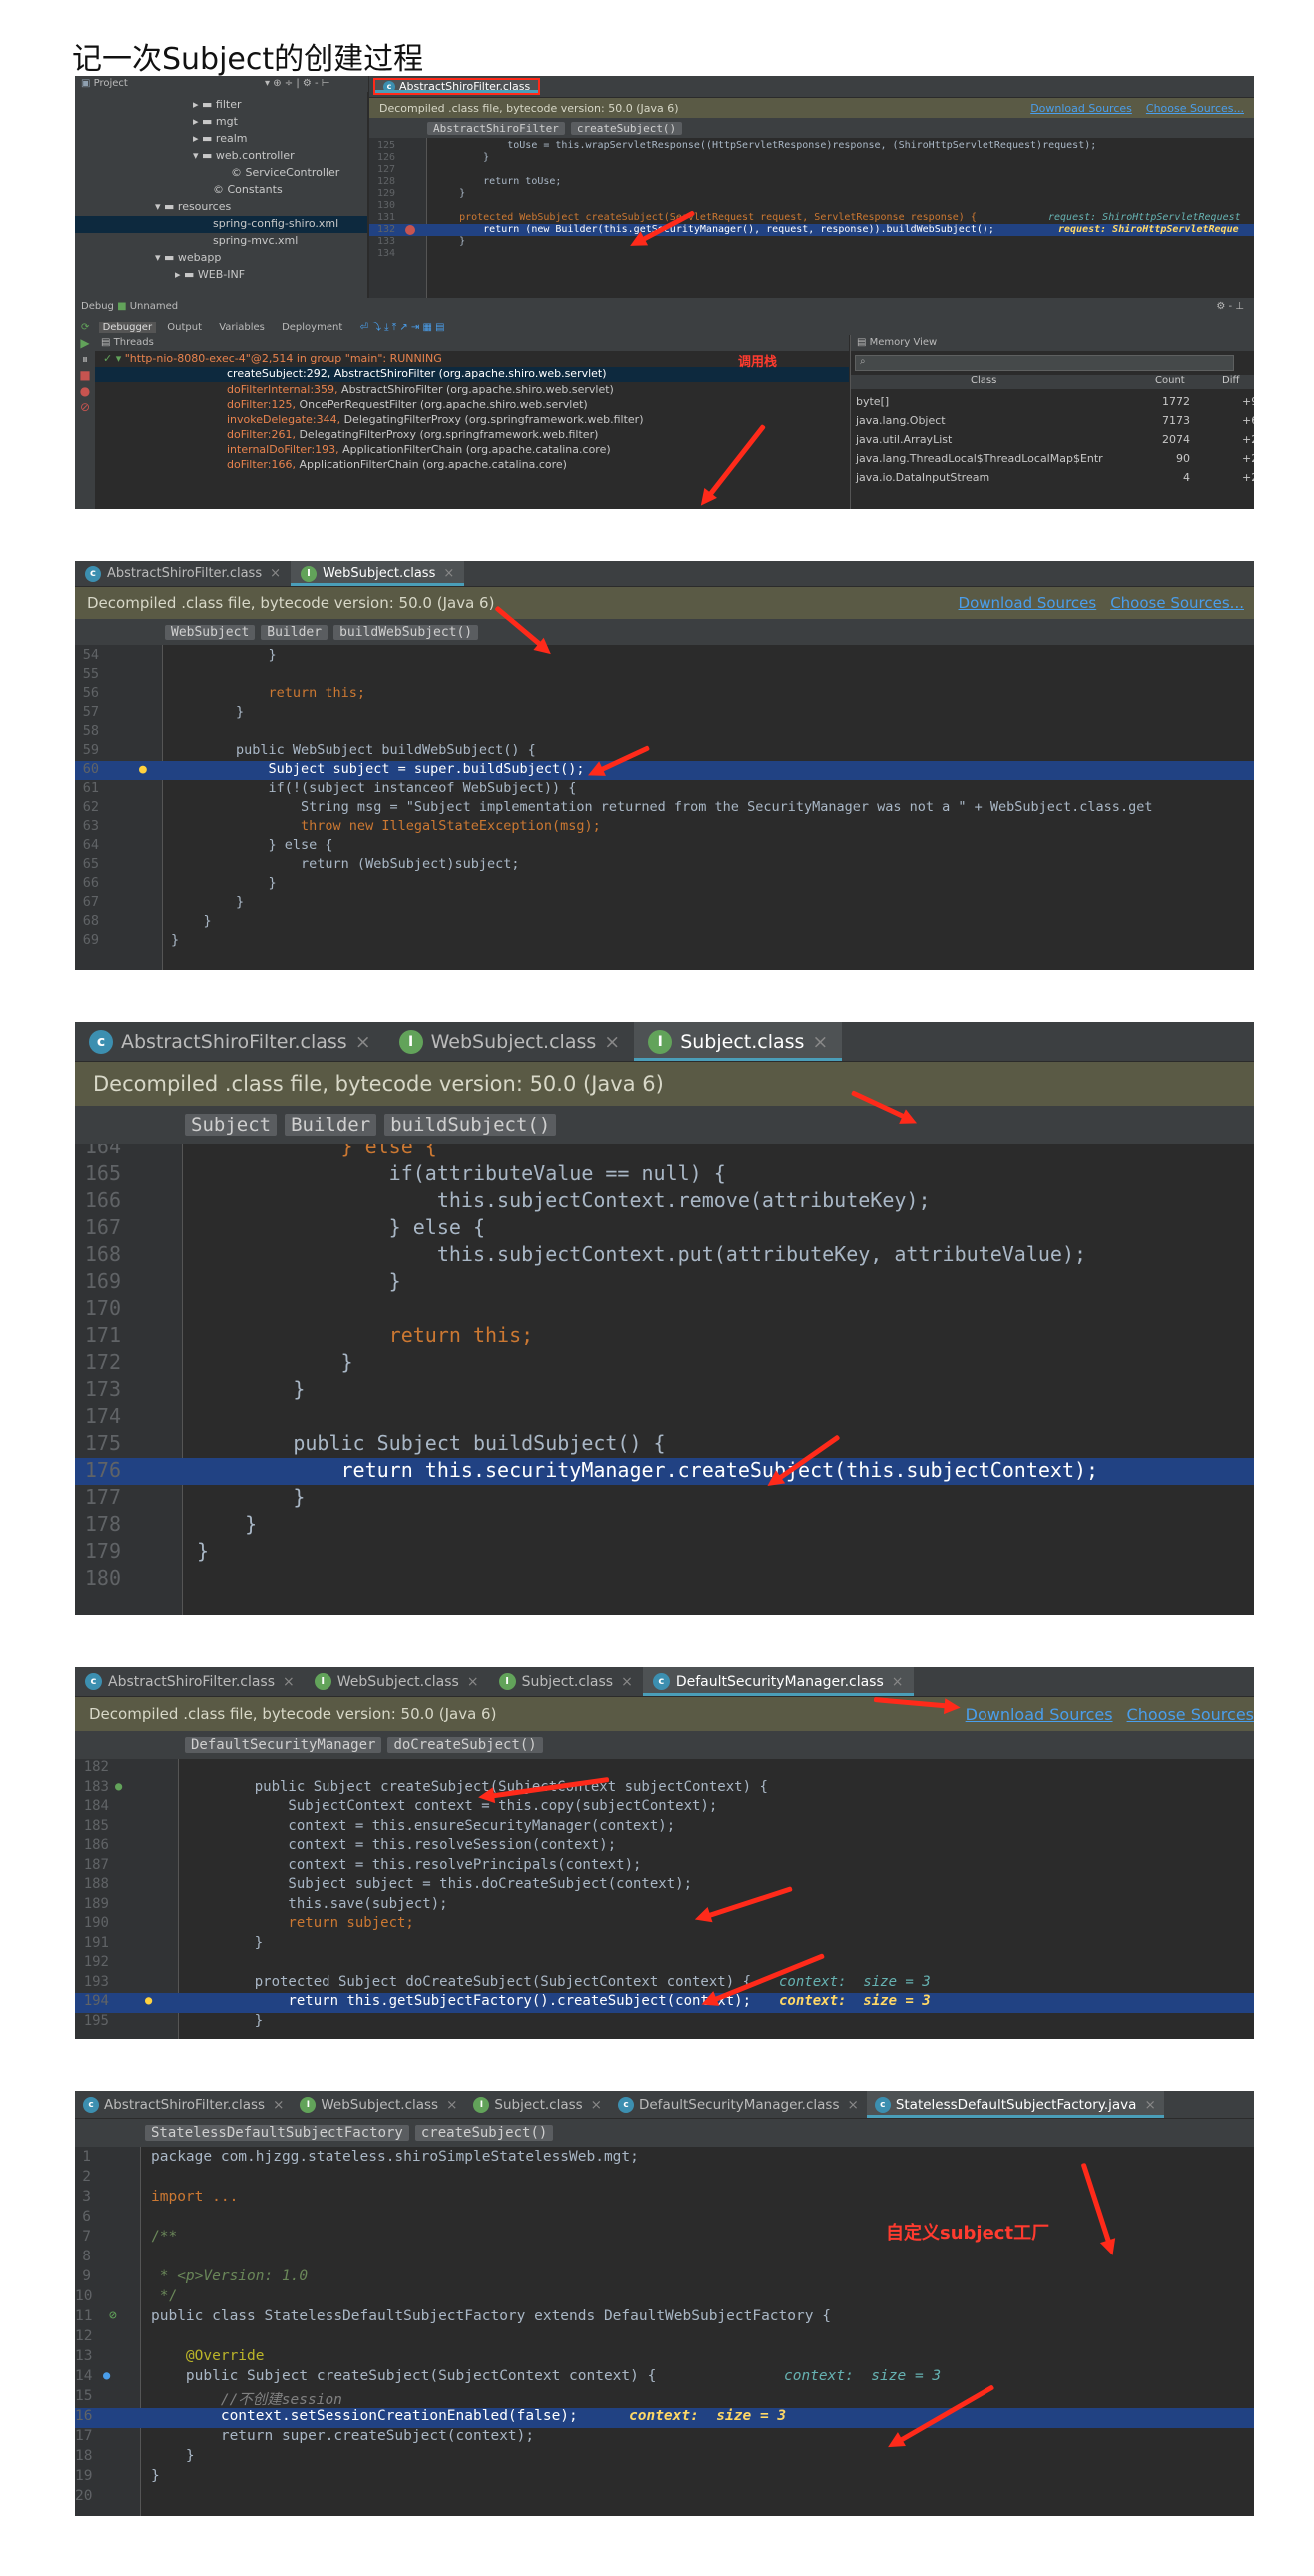 Image resolution: width=1314 pixels, height=2576 pixels. Describe the element at coordinates (496, 128) in the screenshot. I see `breadcrumb-item: AbstractShiroFilter` at that location.